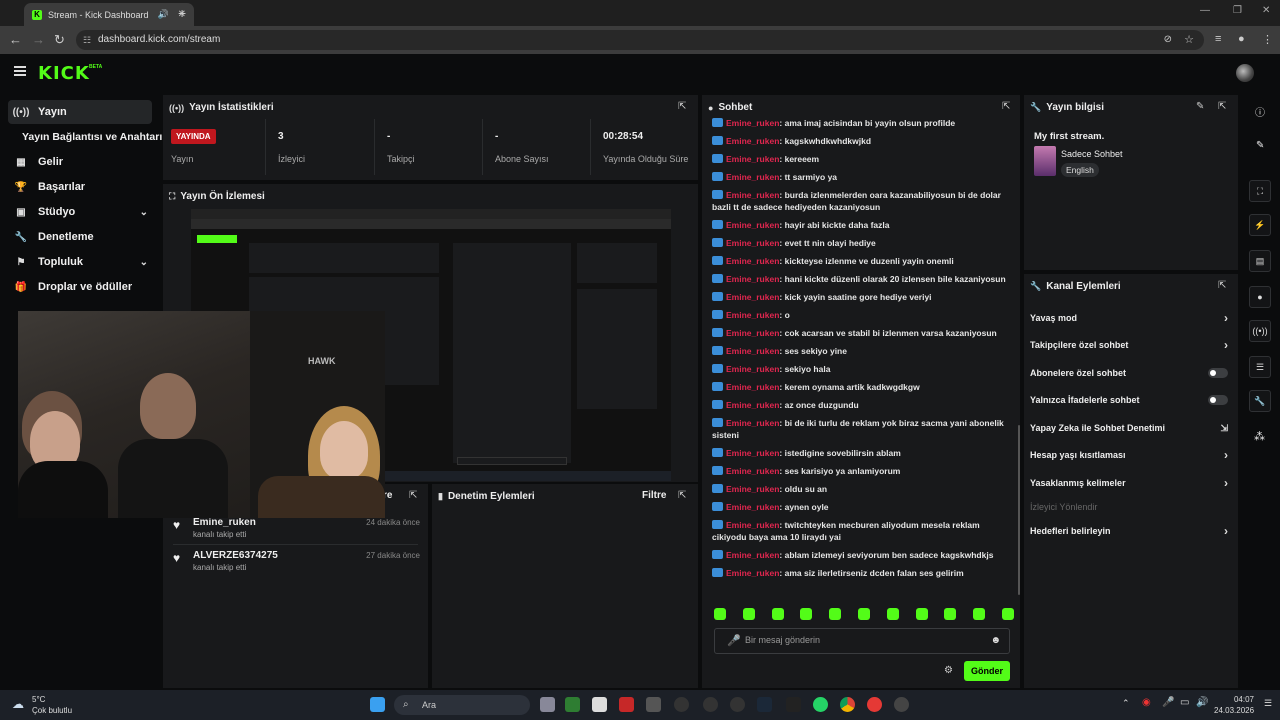 This screenshot has height=720, width=1280. I want to click on action-followers-only: Takipçilere özel sohbet ›, so click(1132, 345).